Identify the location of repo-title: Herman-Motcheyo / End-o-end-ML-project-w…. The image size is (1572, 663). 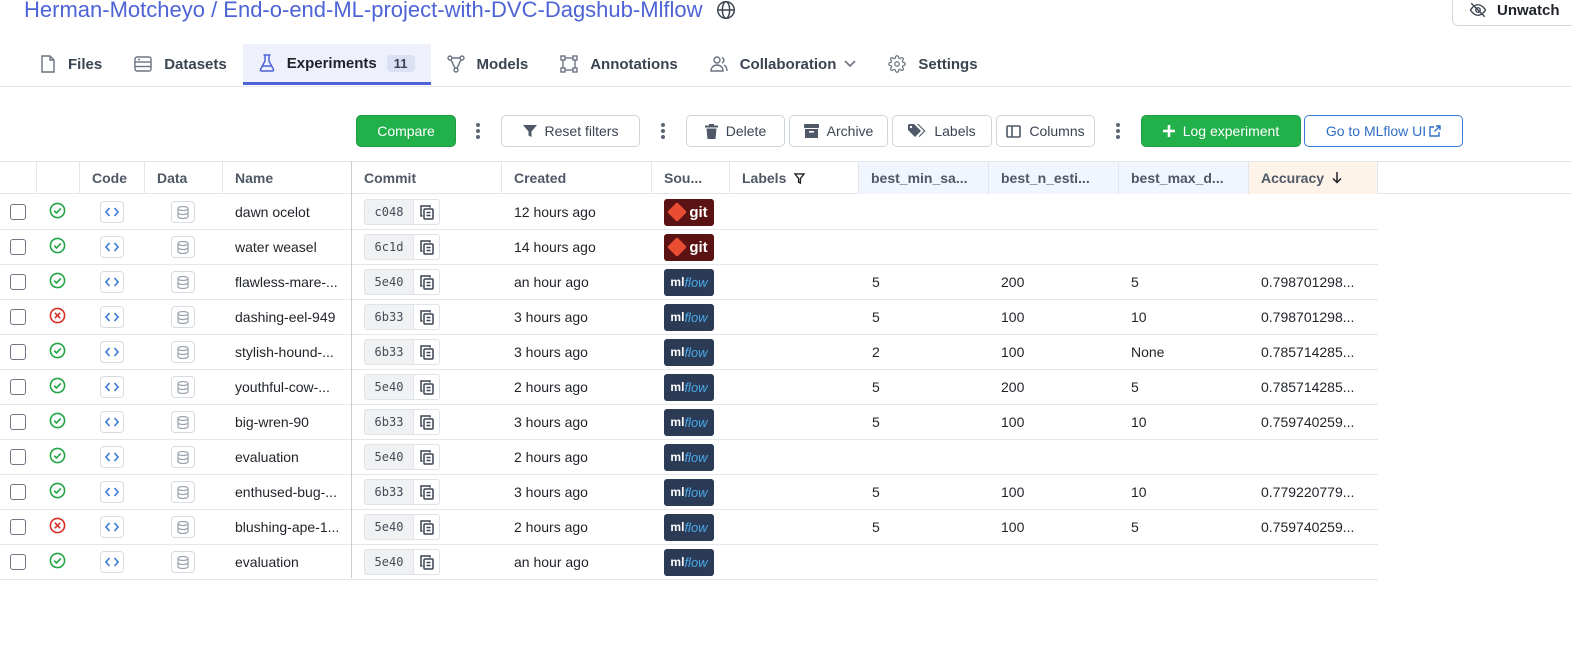
(380, 11).